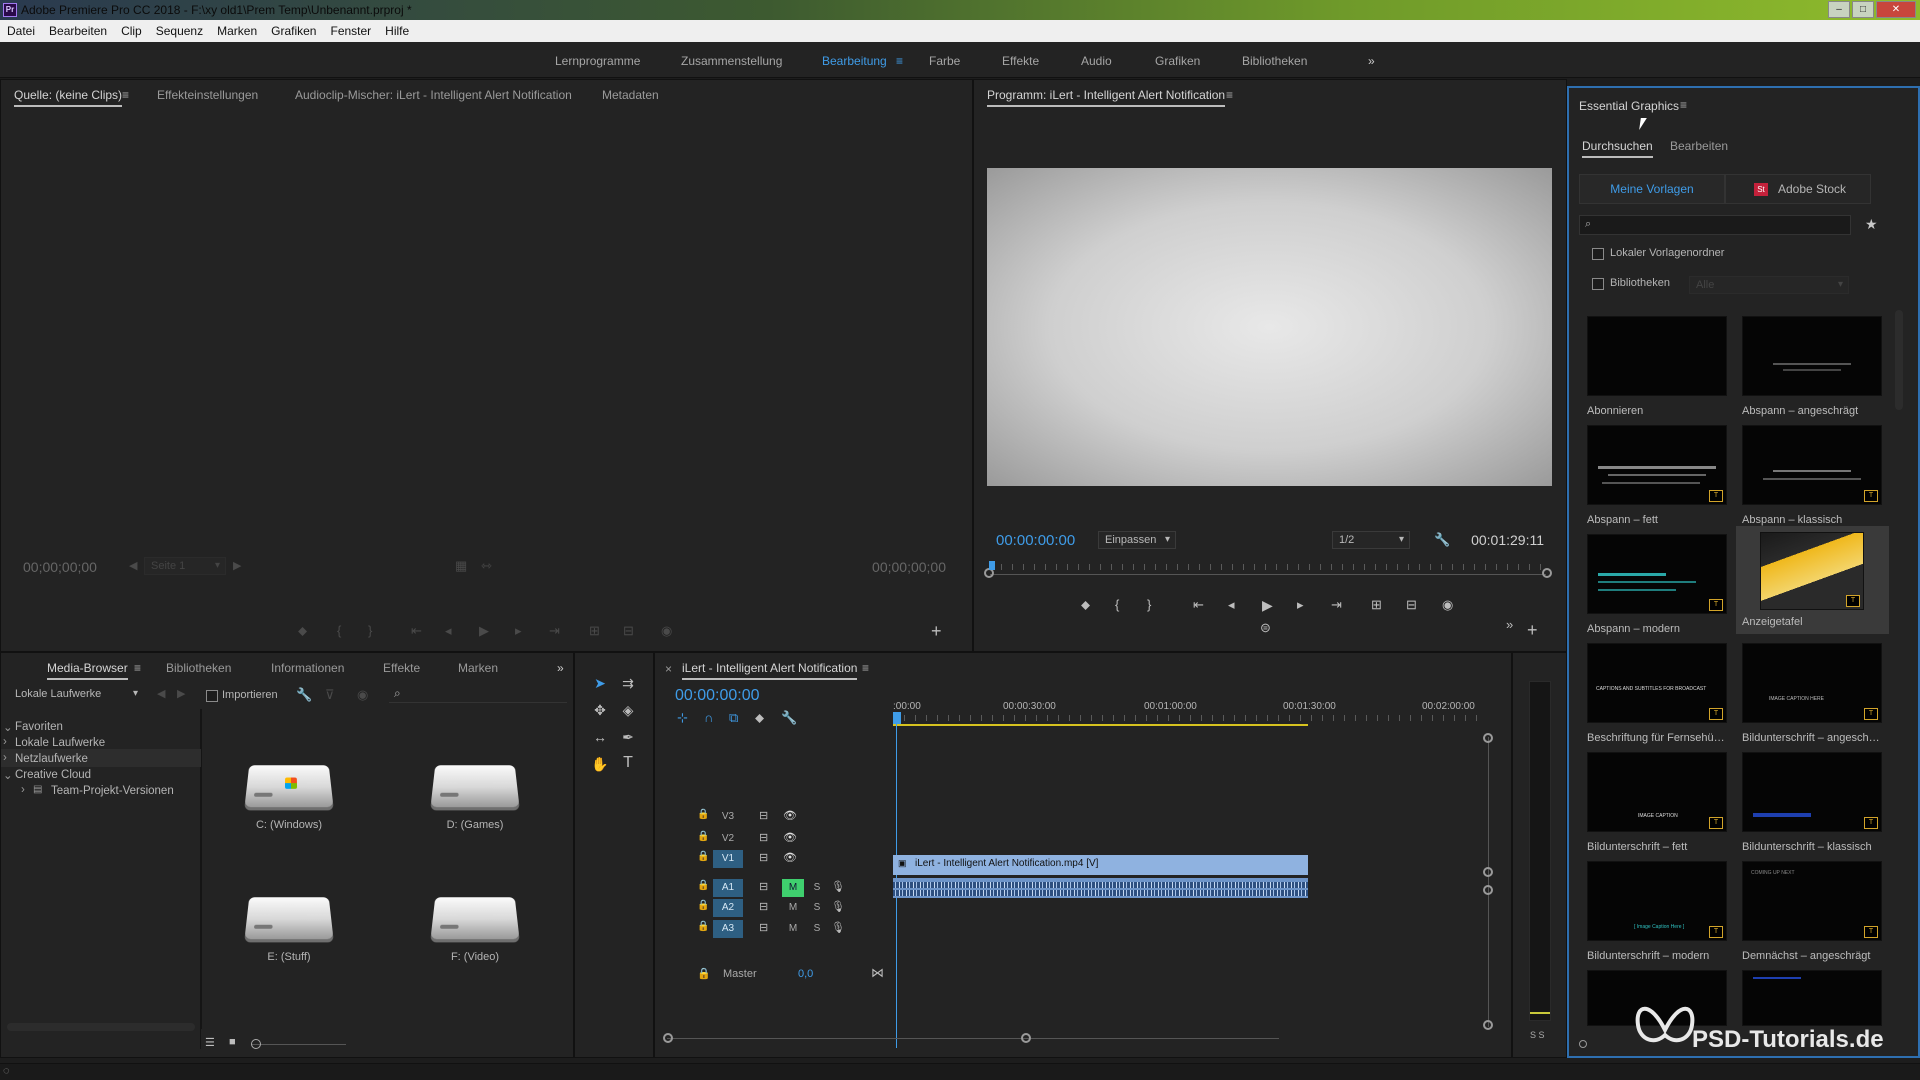 This screenshot has width=1920, height=1080. Describe the element at coordinates (330, 695) in the screenshot. I see `filter-icon: ⊽` at that location.